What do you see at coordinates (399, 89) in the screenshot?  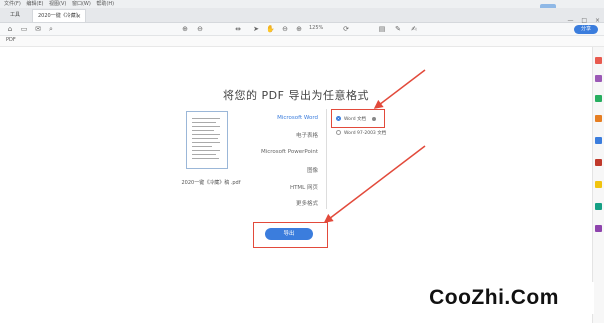 I see `arrow-to-option` at bounding box center [399, 89].